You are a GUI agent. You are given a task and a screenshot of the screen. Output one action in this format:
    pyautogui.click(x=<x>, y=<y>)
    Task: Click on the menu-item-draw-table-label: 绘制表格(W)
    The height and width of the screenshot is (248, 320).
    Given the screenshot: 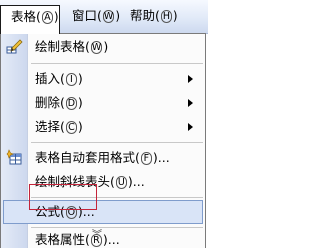 What is the action you would take?
    pyautogui.click(x=72, y=46)
    